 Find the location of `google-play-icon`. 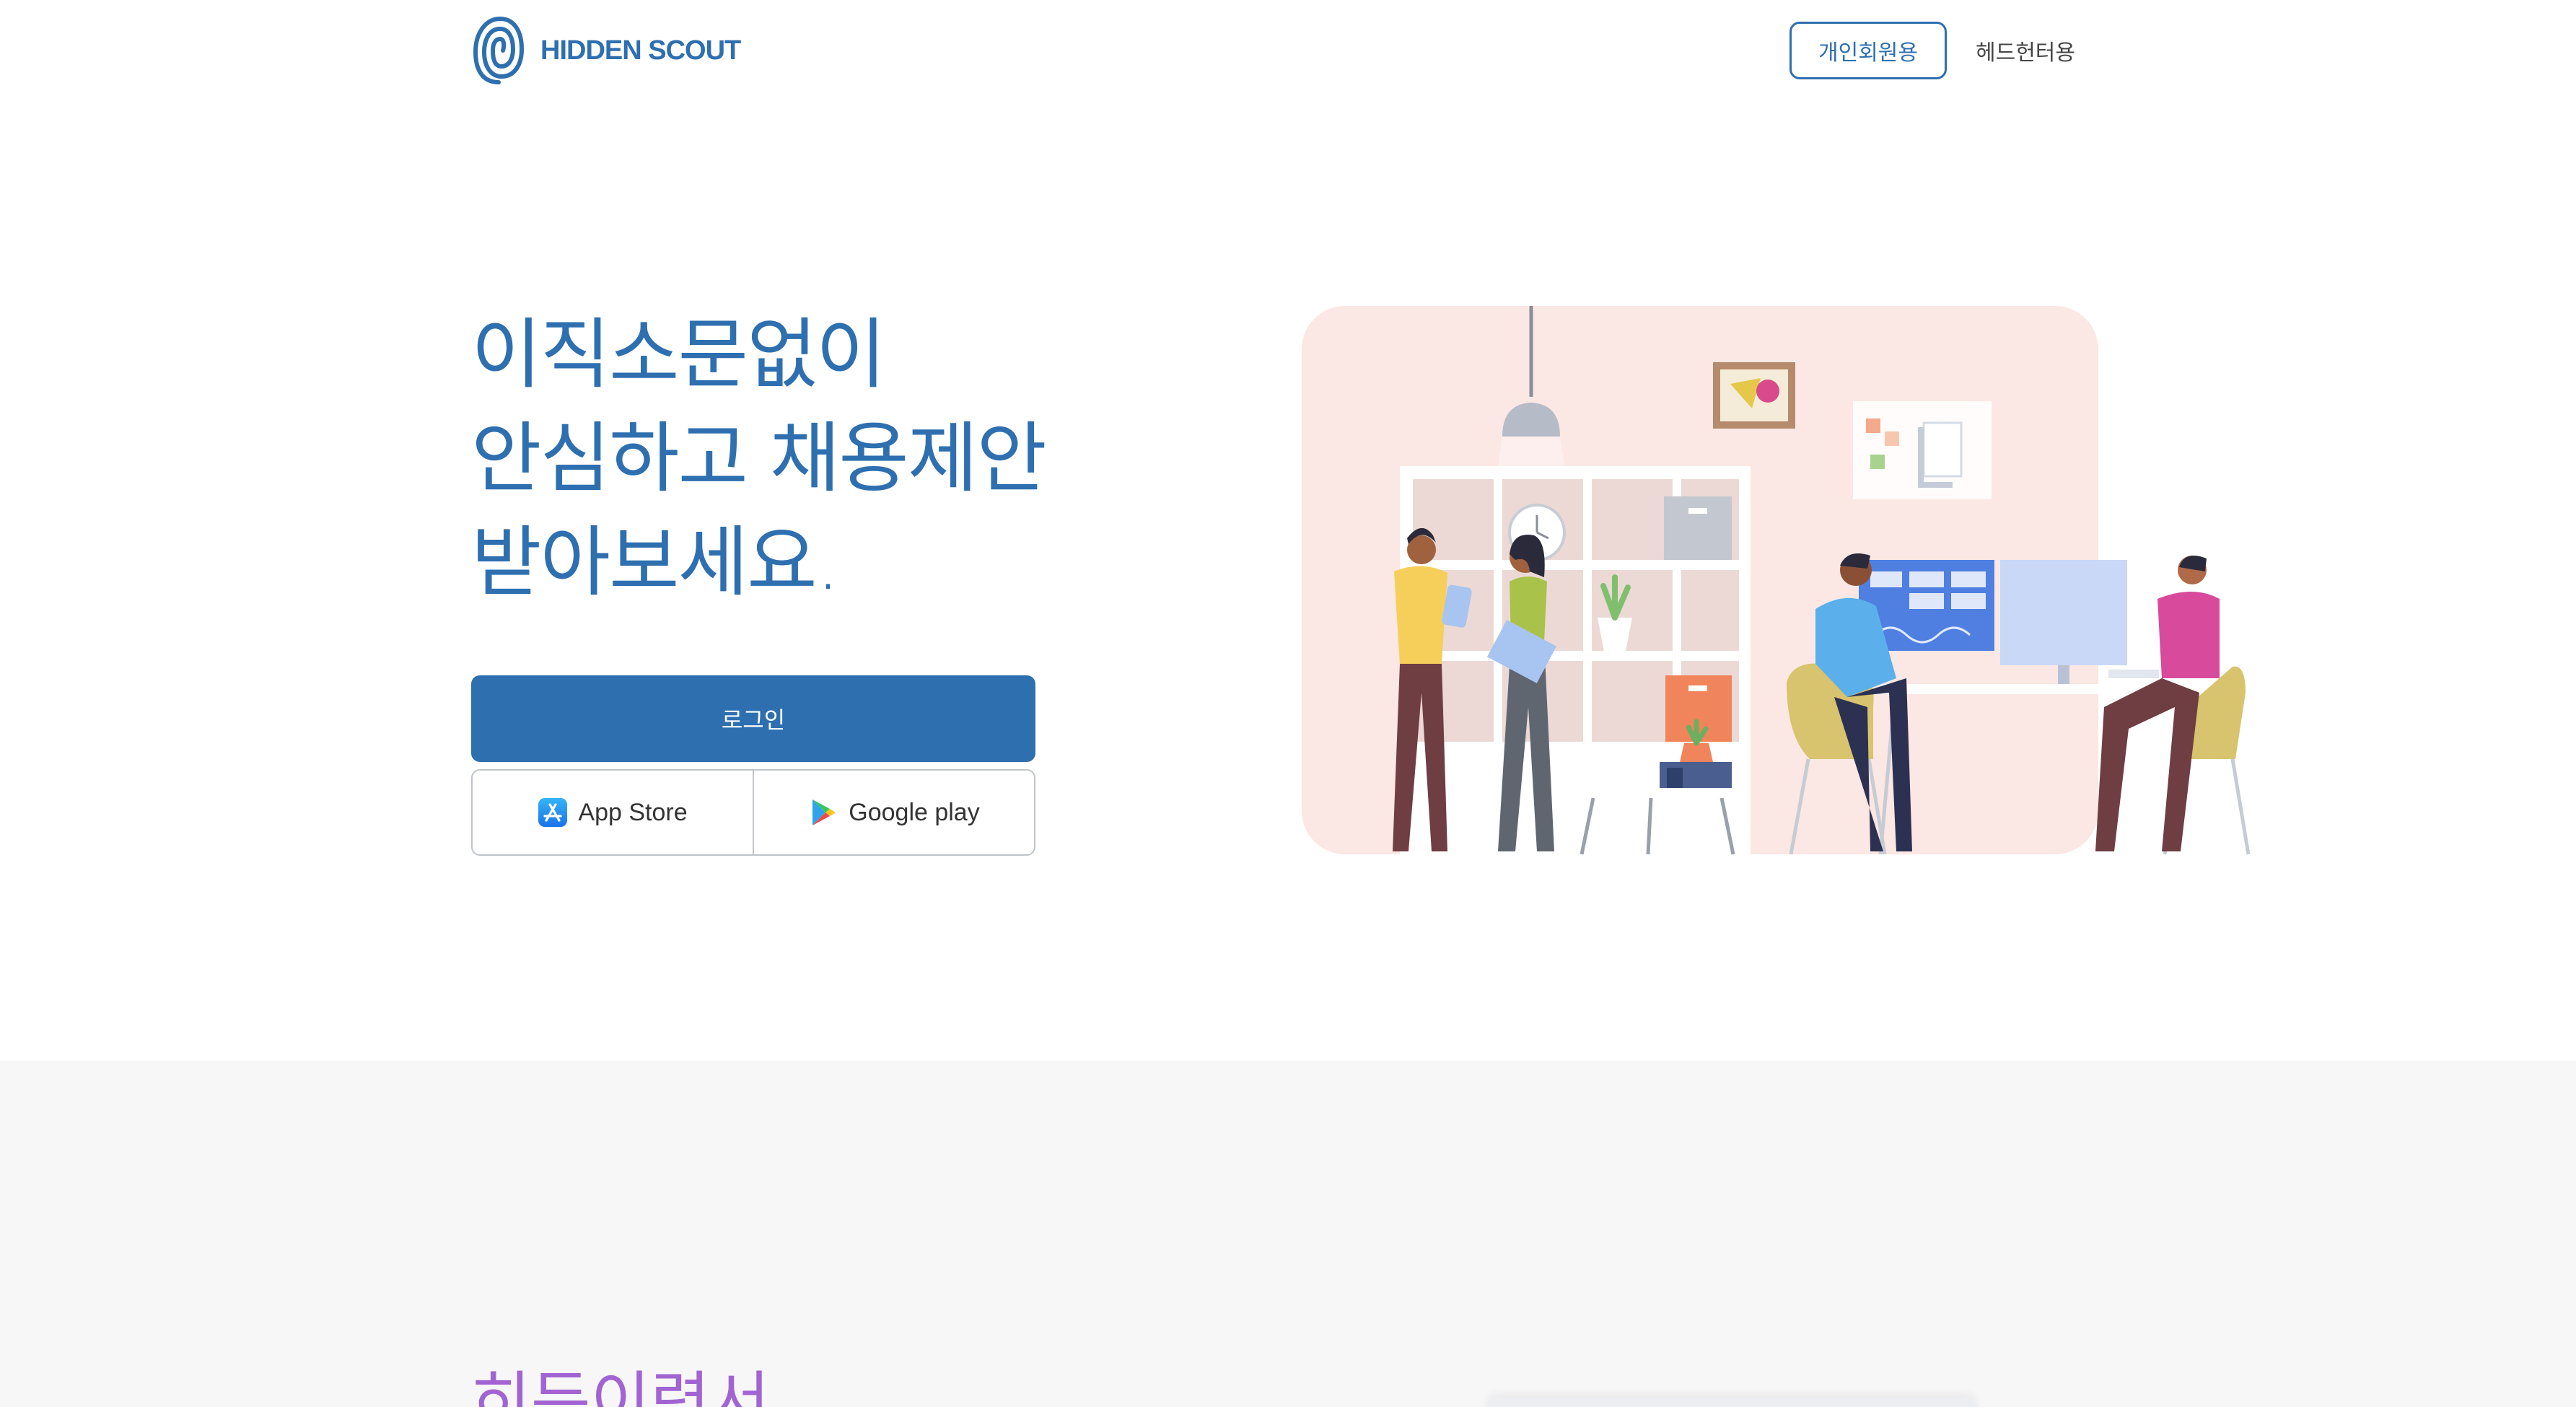

google-play-icon is located at coordinates (824, 812).